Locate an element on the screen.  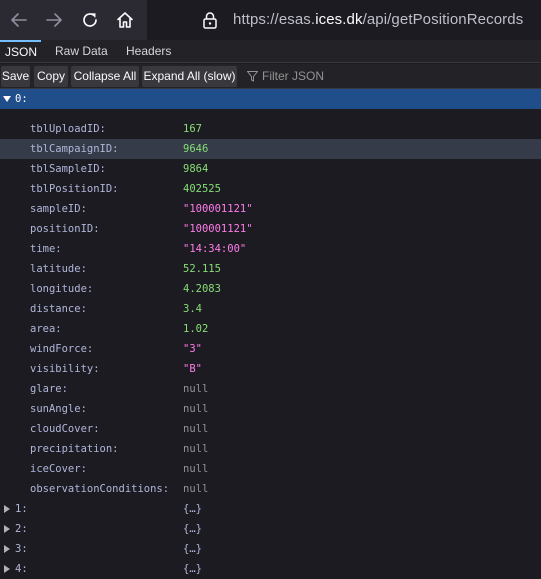
row-key: tblUploadID: is located at coordinates (68, 129).